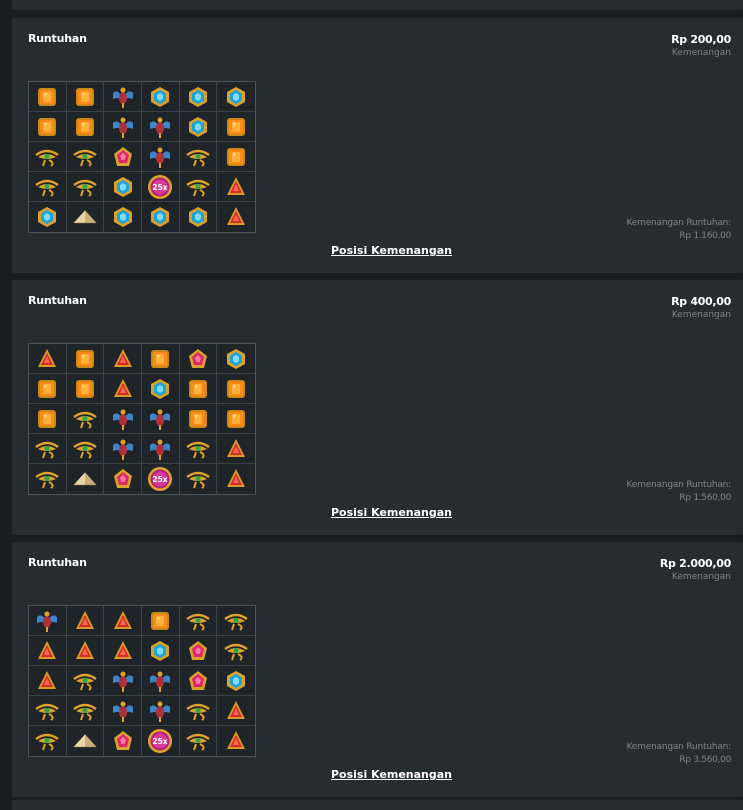 This screenshot has height=810, width=743. Describe the element at coordinates (377, 5) in the screenshot. I see `previous-panel-edge` at that location.